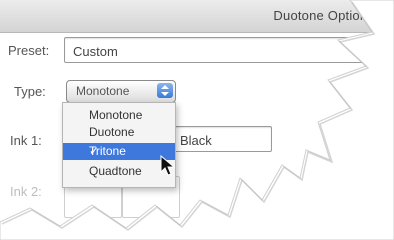 This screenshot has height=240, width=394. Describe the element at coordinates (168, 165) in the screenshot. I see `mouse-cursor-icon` at that location.